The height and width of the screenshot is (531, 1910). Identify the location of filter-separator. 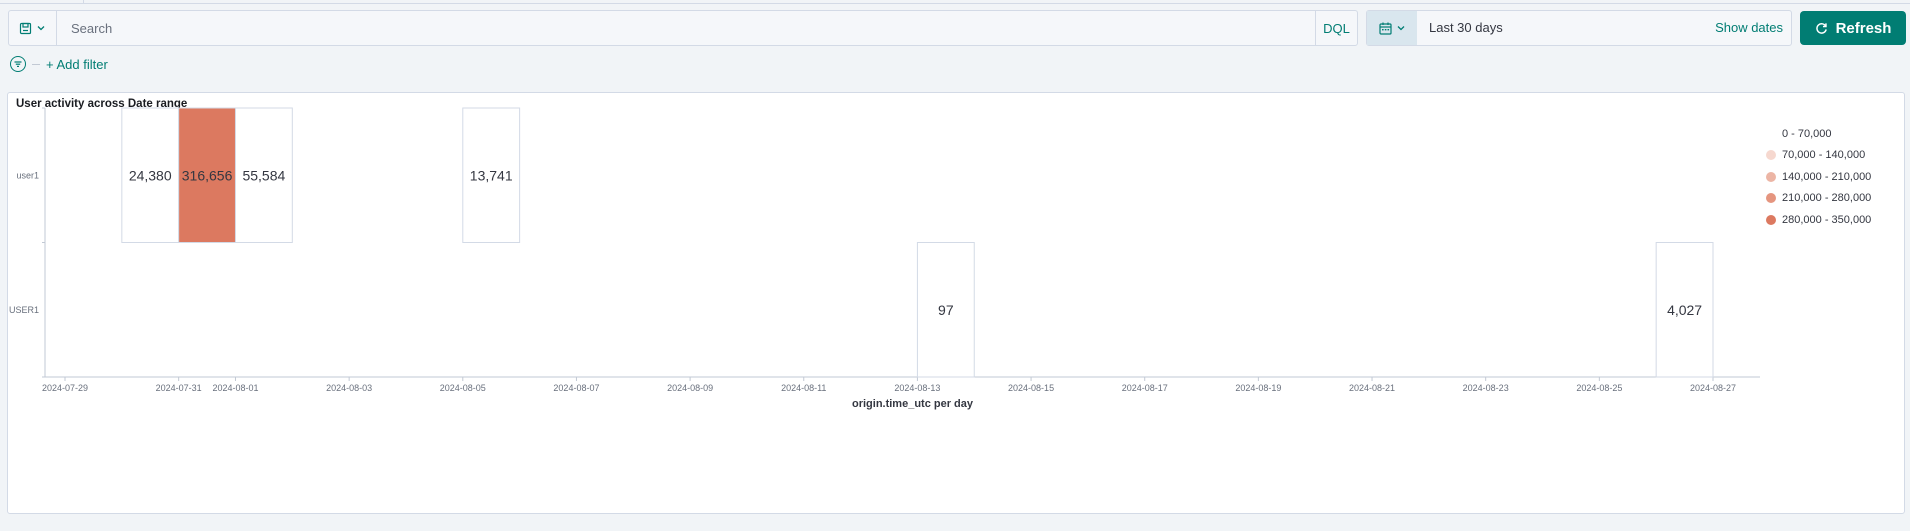
(36, 64).